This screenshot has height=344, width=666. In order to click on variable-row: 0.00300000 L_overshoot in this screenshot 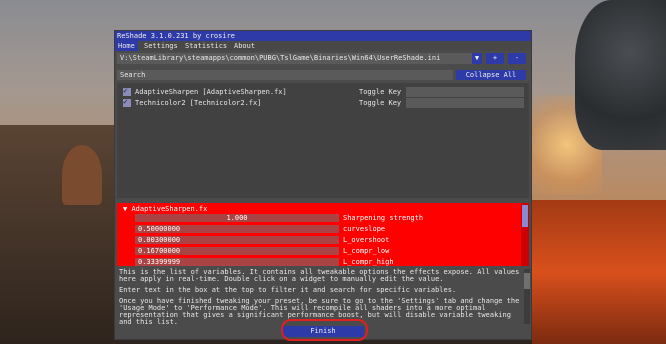, I will do `click(328, 240)`.